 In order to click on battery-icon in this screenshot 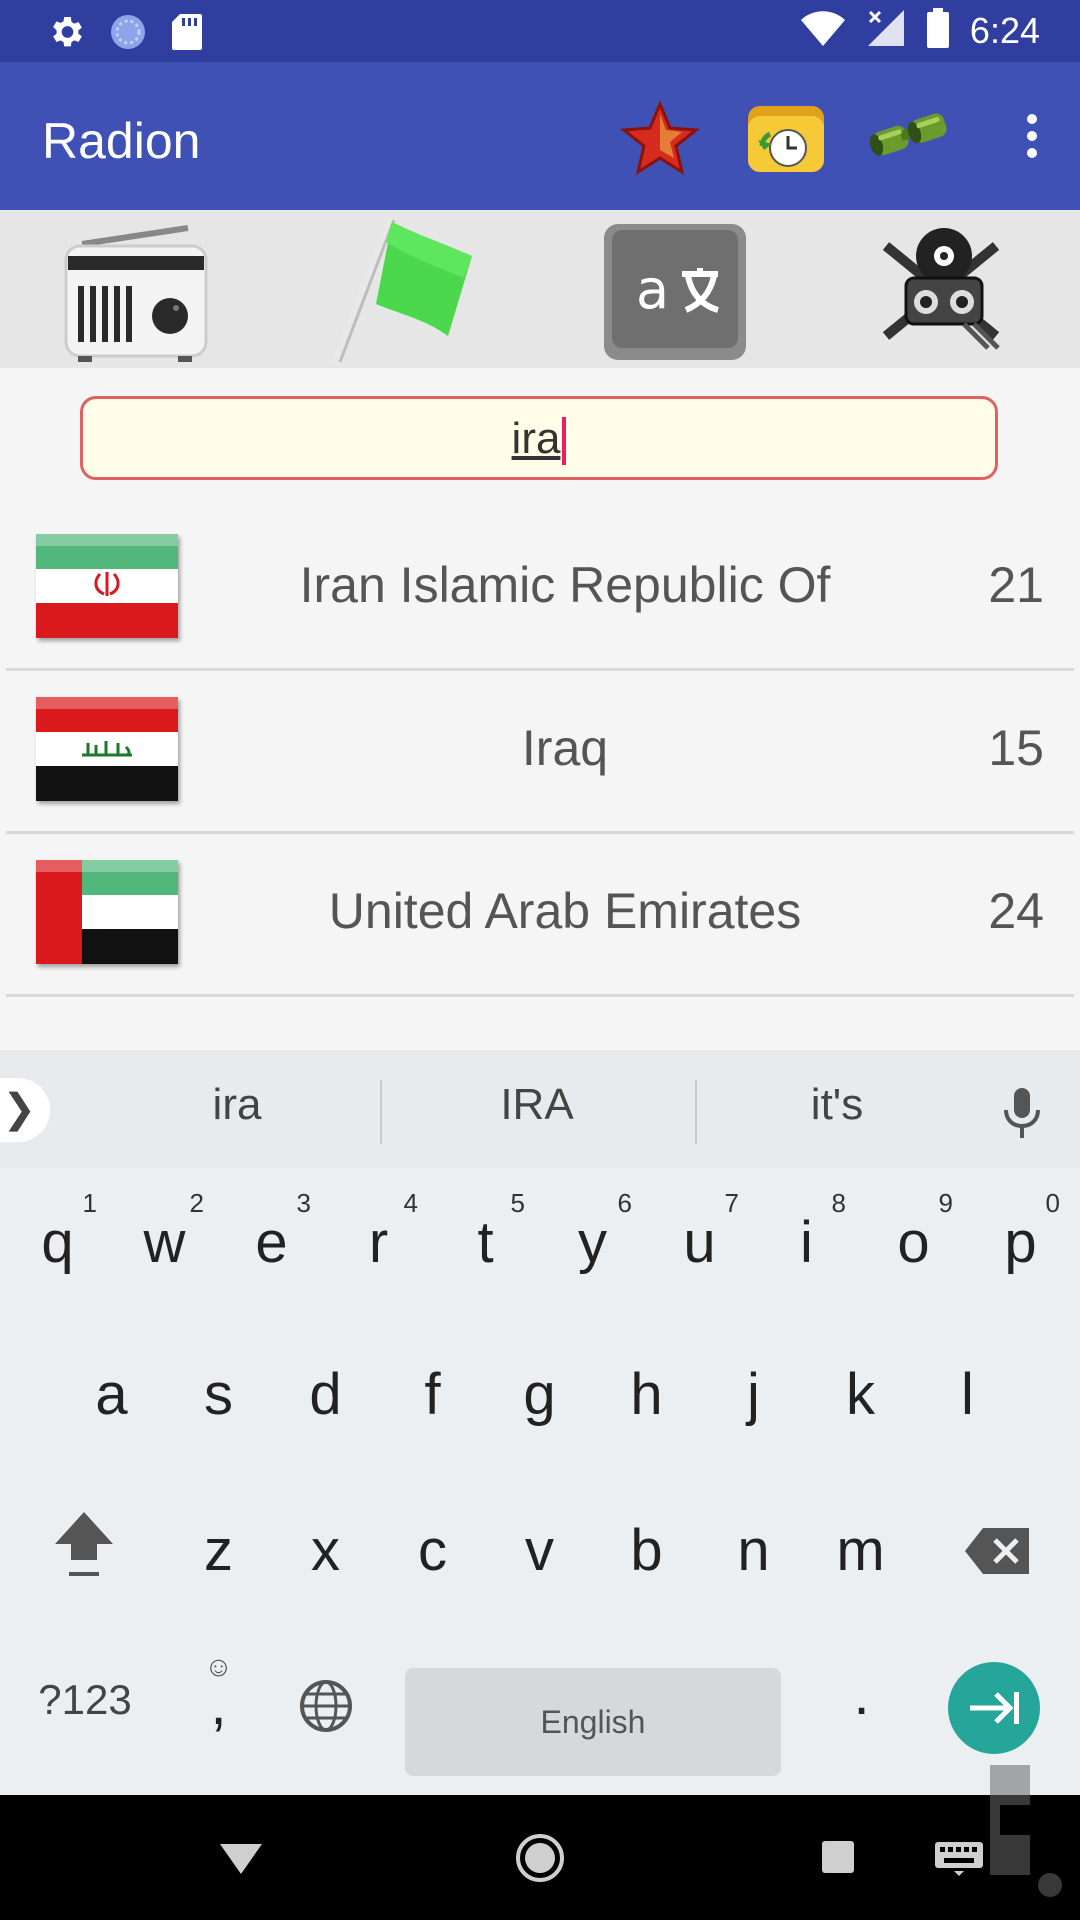, I will do `click(938, 30)`.